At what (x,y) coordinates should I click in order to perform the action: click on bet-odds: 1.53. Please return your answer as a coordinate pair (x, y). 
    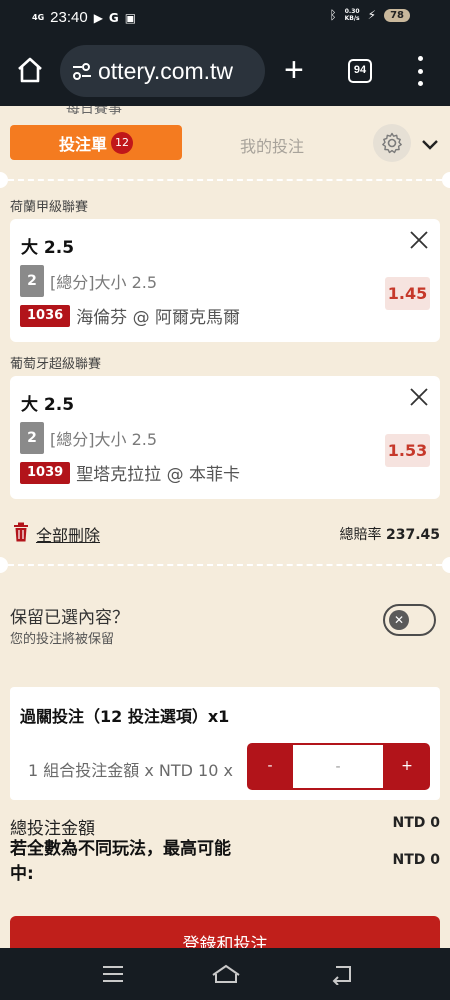
    Looking at the image, I should click on (407, 450).